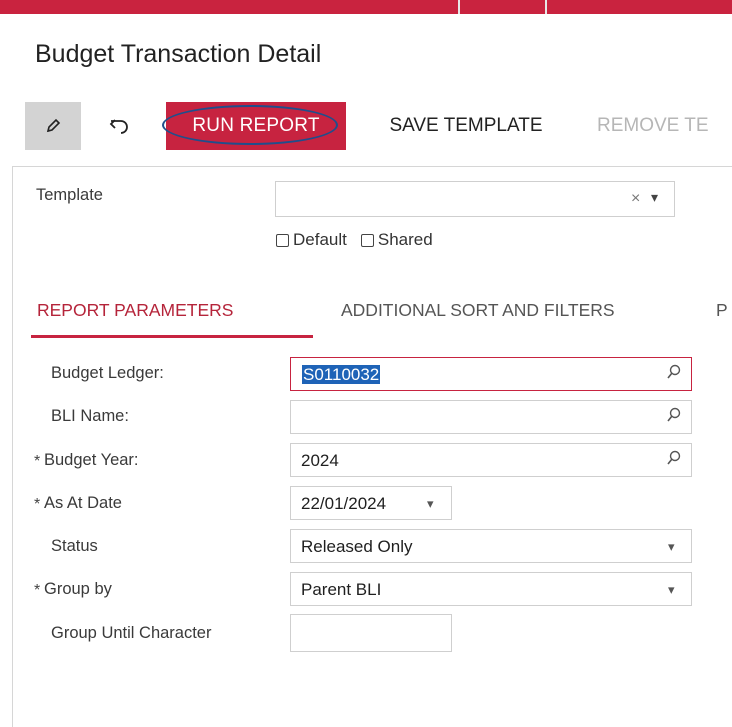 The width and height of the screenshot is (732, 727). I want to click on as-at-date-input: 22/01/2024 ▾, so click(371, 503).